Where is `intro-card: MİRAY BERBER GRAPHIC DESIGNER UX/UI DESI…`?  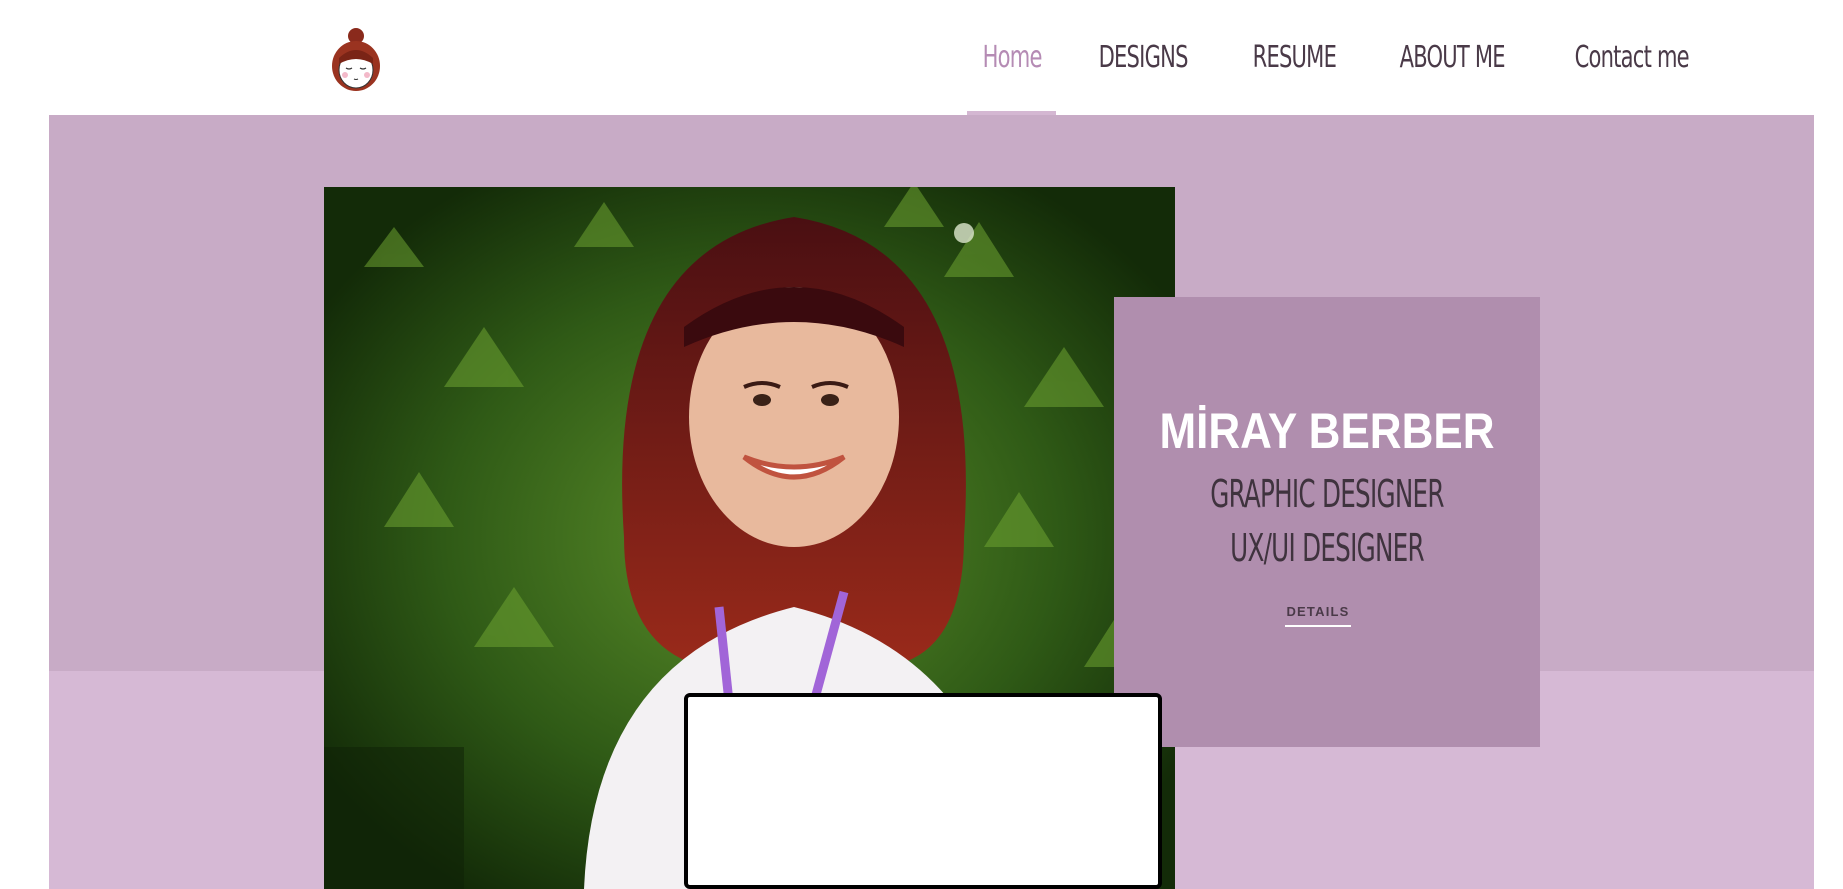
intro-card: MİRAY BERBER GRAPHIC DESIGNER UX/UI DESI… is located at coordinates (1327, 522).